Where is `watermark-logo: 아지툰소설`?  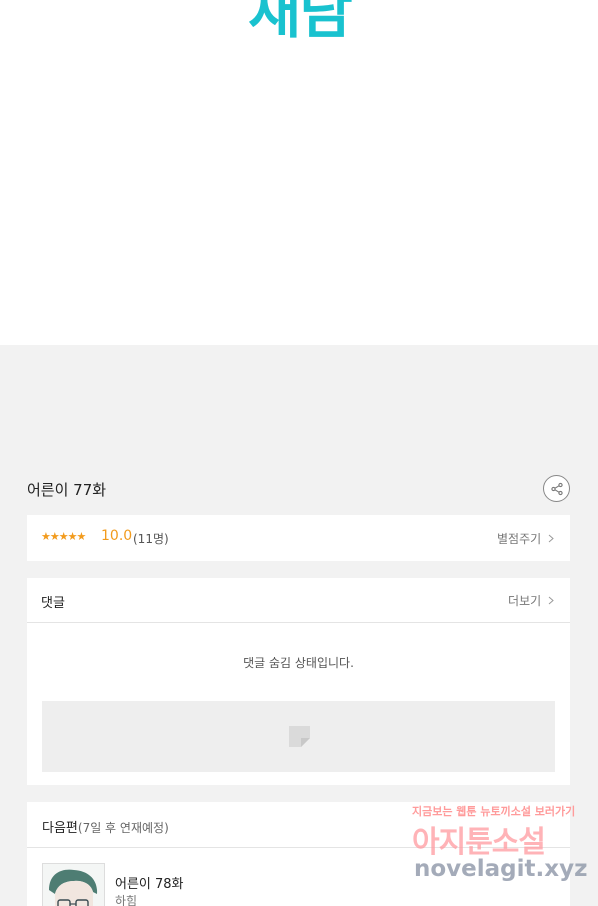 watermark-logo: 아지툰소설 is located at coordinates (479, 842).